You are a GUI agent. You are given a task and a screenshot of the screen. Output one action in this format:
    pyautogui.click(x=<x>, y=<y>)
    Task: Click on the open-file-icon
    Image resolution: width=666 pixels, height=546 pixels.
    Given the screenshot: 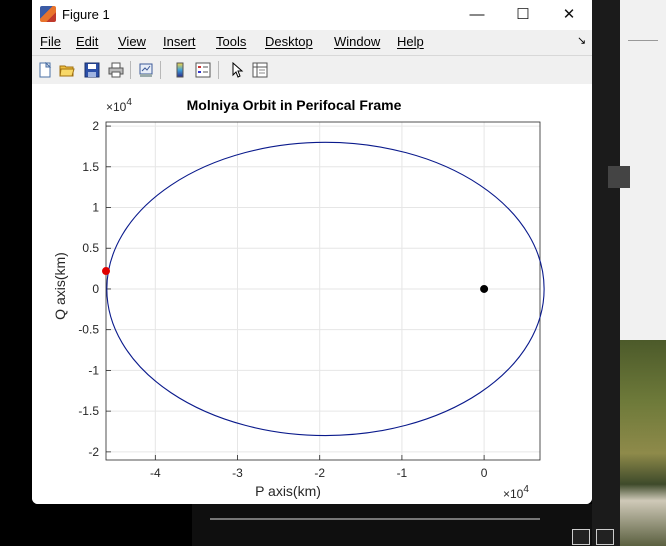 What is the action you would take?
    pyautogui.click(x=67, y=70)
    